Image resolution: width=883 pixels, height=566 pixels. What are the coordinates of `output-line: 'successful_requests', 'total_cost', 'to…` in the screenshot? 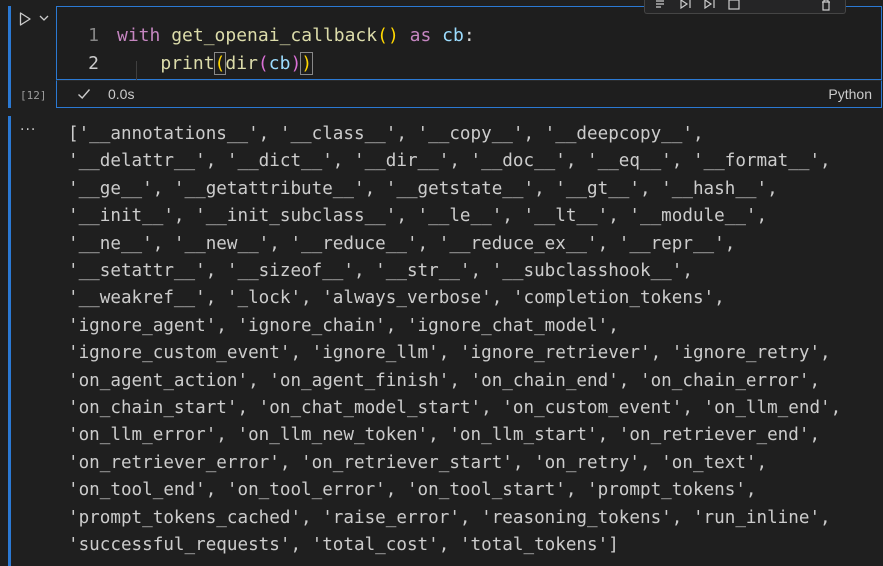 It's located at (343, 545).